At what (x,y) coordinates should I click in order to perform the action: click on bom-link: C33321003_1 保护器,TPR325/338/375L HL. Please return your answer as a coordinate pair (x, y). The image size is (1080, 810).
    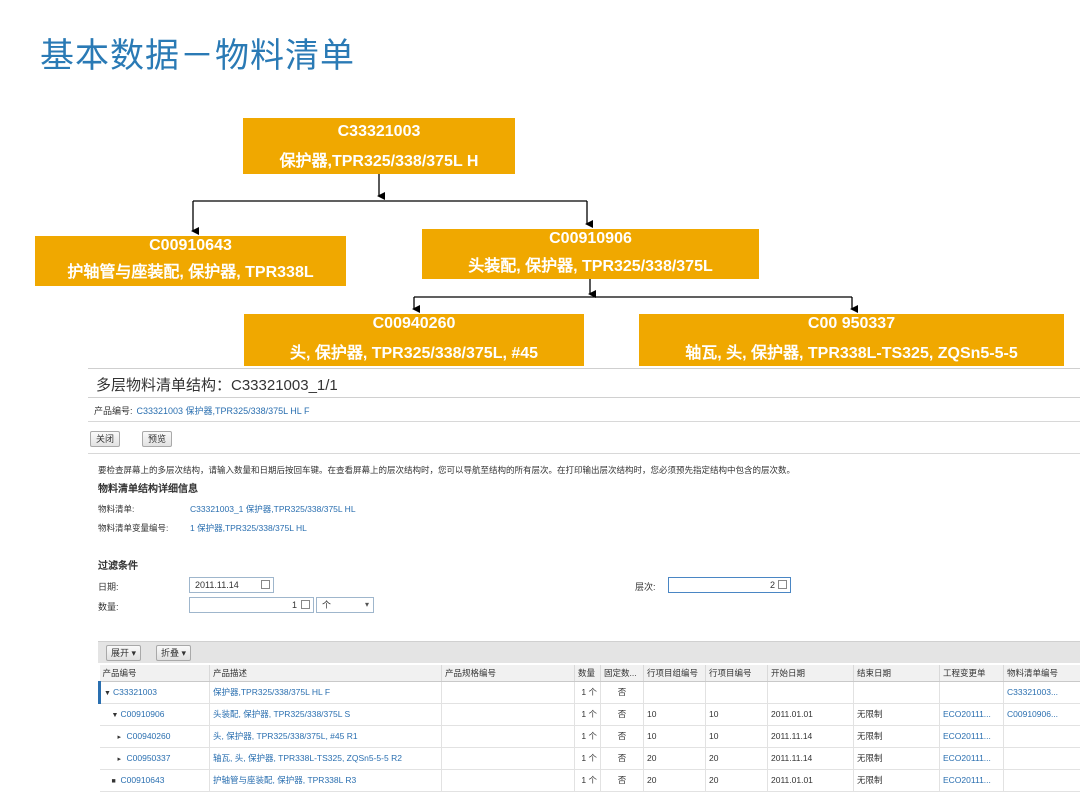
    Looking at the image, I should click on (273, 509).